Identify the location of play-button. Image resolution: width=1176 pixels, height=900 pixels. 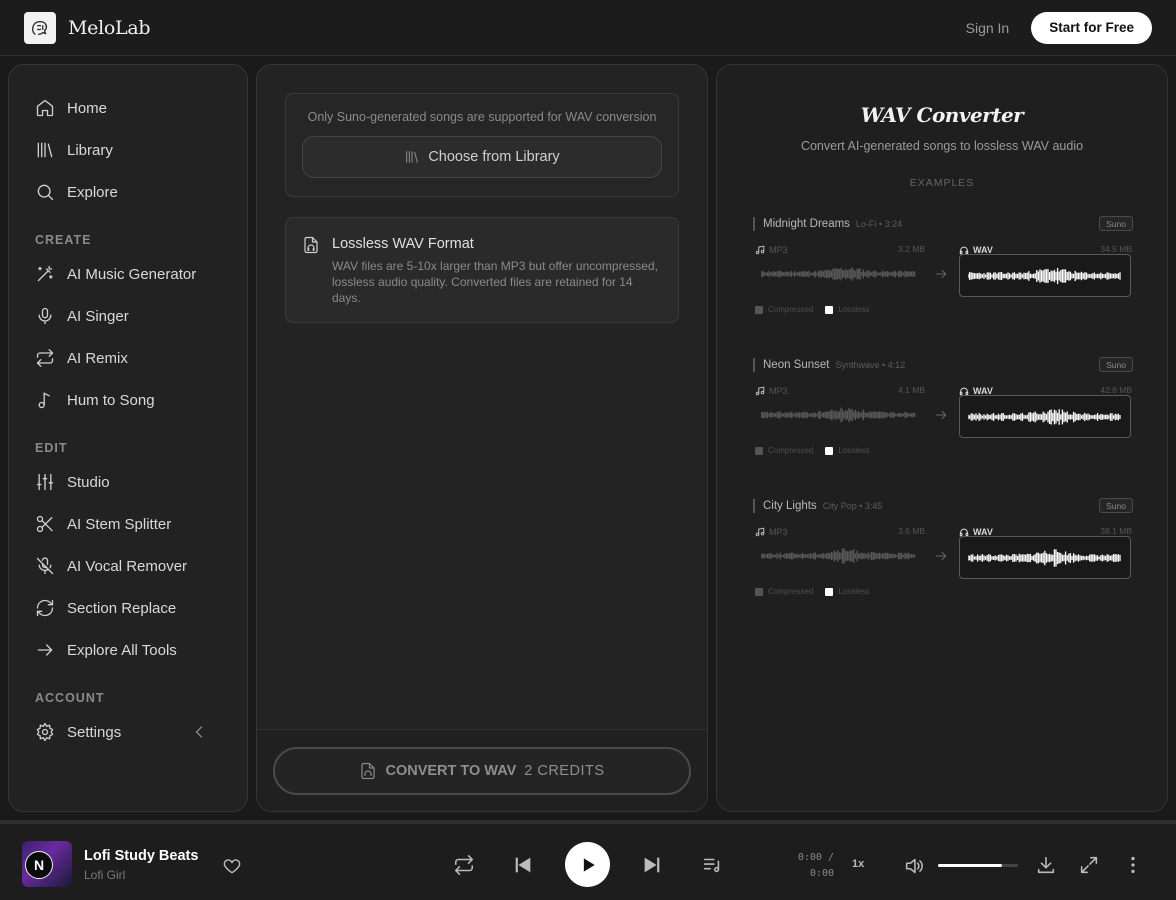
(587, 864).